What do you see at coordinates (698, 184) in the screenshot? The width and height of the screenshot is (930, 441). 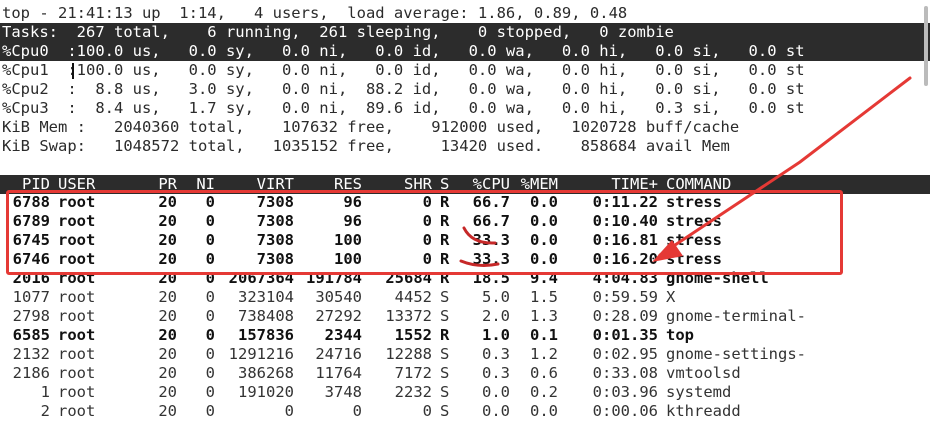 I see `col-command: COMMAND` at bounding box center [698, 184].